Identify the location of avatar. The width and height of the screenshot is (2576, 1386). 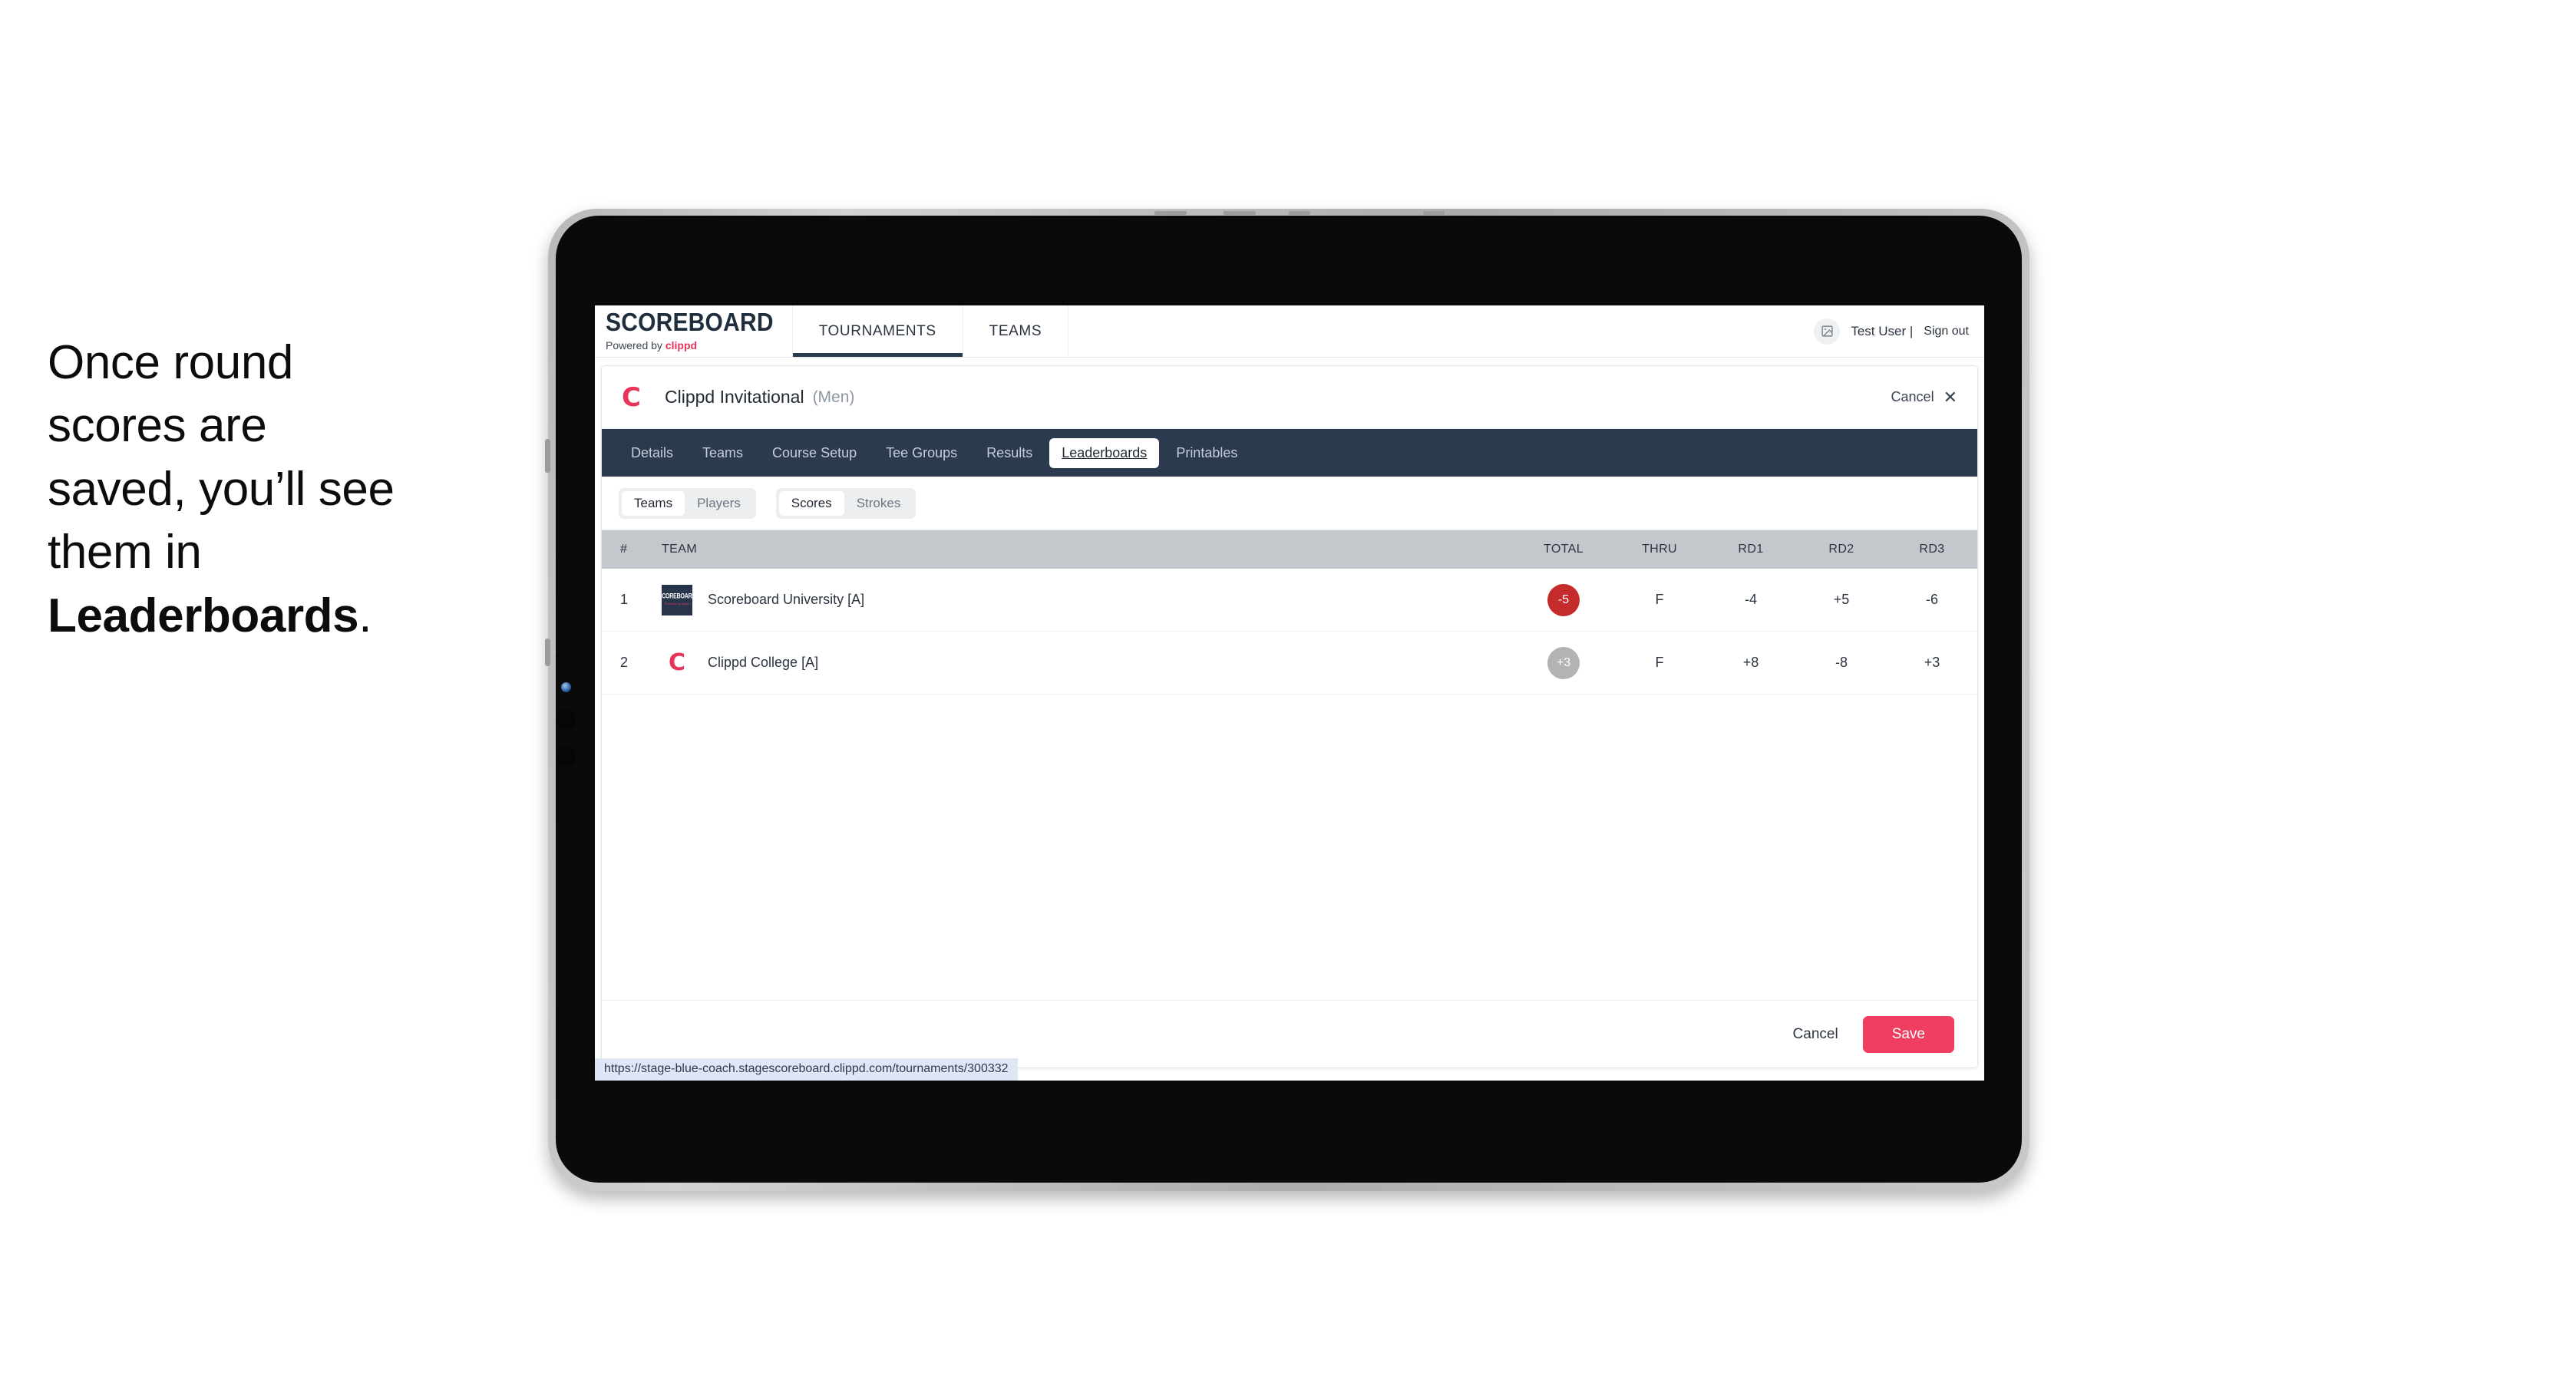
(1827, 331).